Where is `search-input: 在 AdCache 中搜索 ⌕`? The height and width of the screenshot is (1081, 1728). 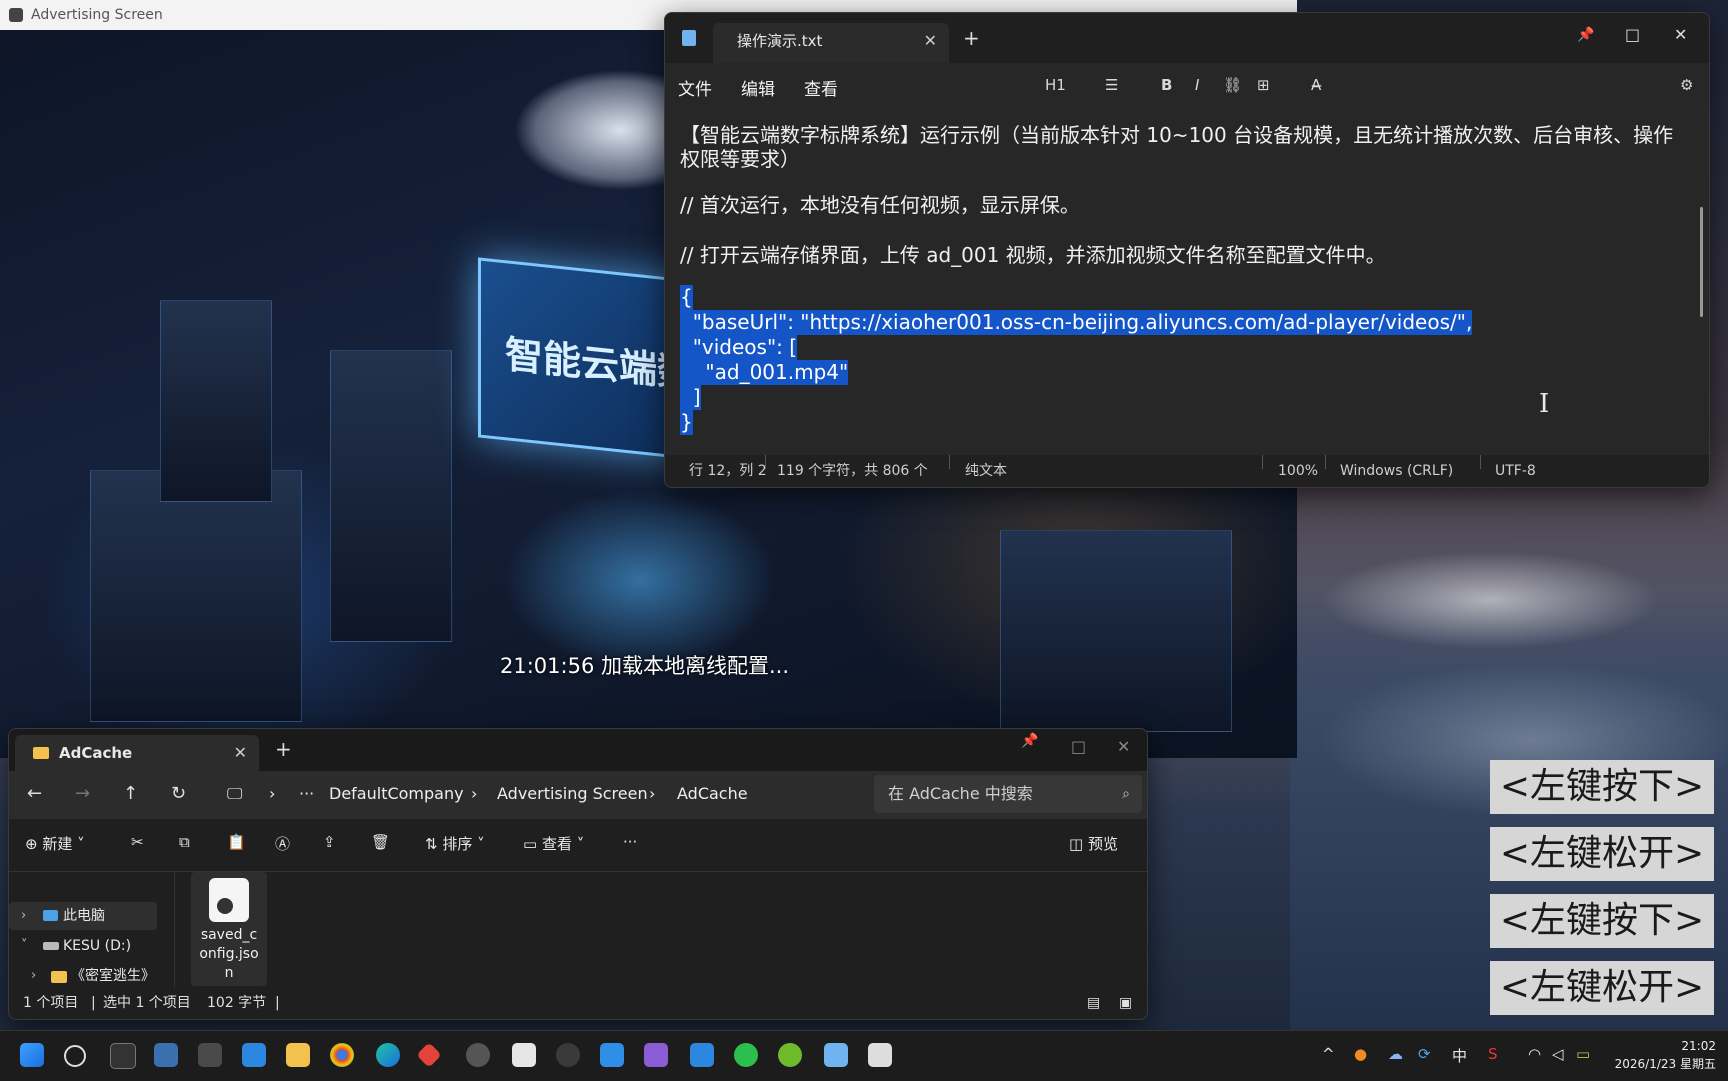
search-input: 在 AdCache 中搜索 ⌕ is located at coordinates (1008, 794).